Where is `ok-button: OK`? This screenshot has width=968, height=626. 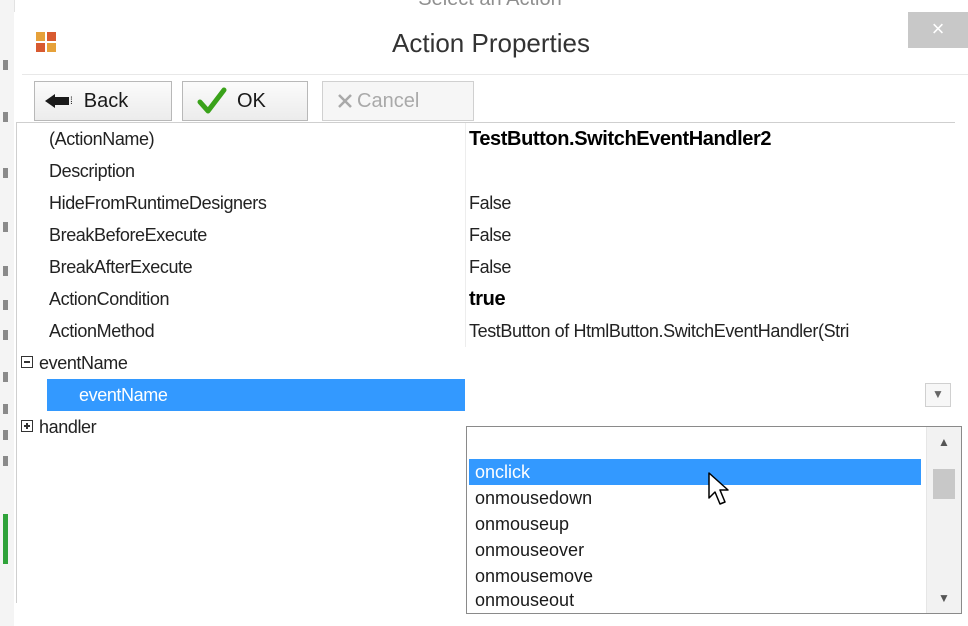 ok-button: OK is located at coordinates (245, 101).